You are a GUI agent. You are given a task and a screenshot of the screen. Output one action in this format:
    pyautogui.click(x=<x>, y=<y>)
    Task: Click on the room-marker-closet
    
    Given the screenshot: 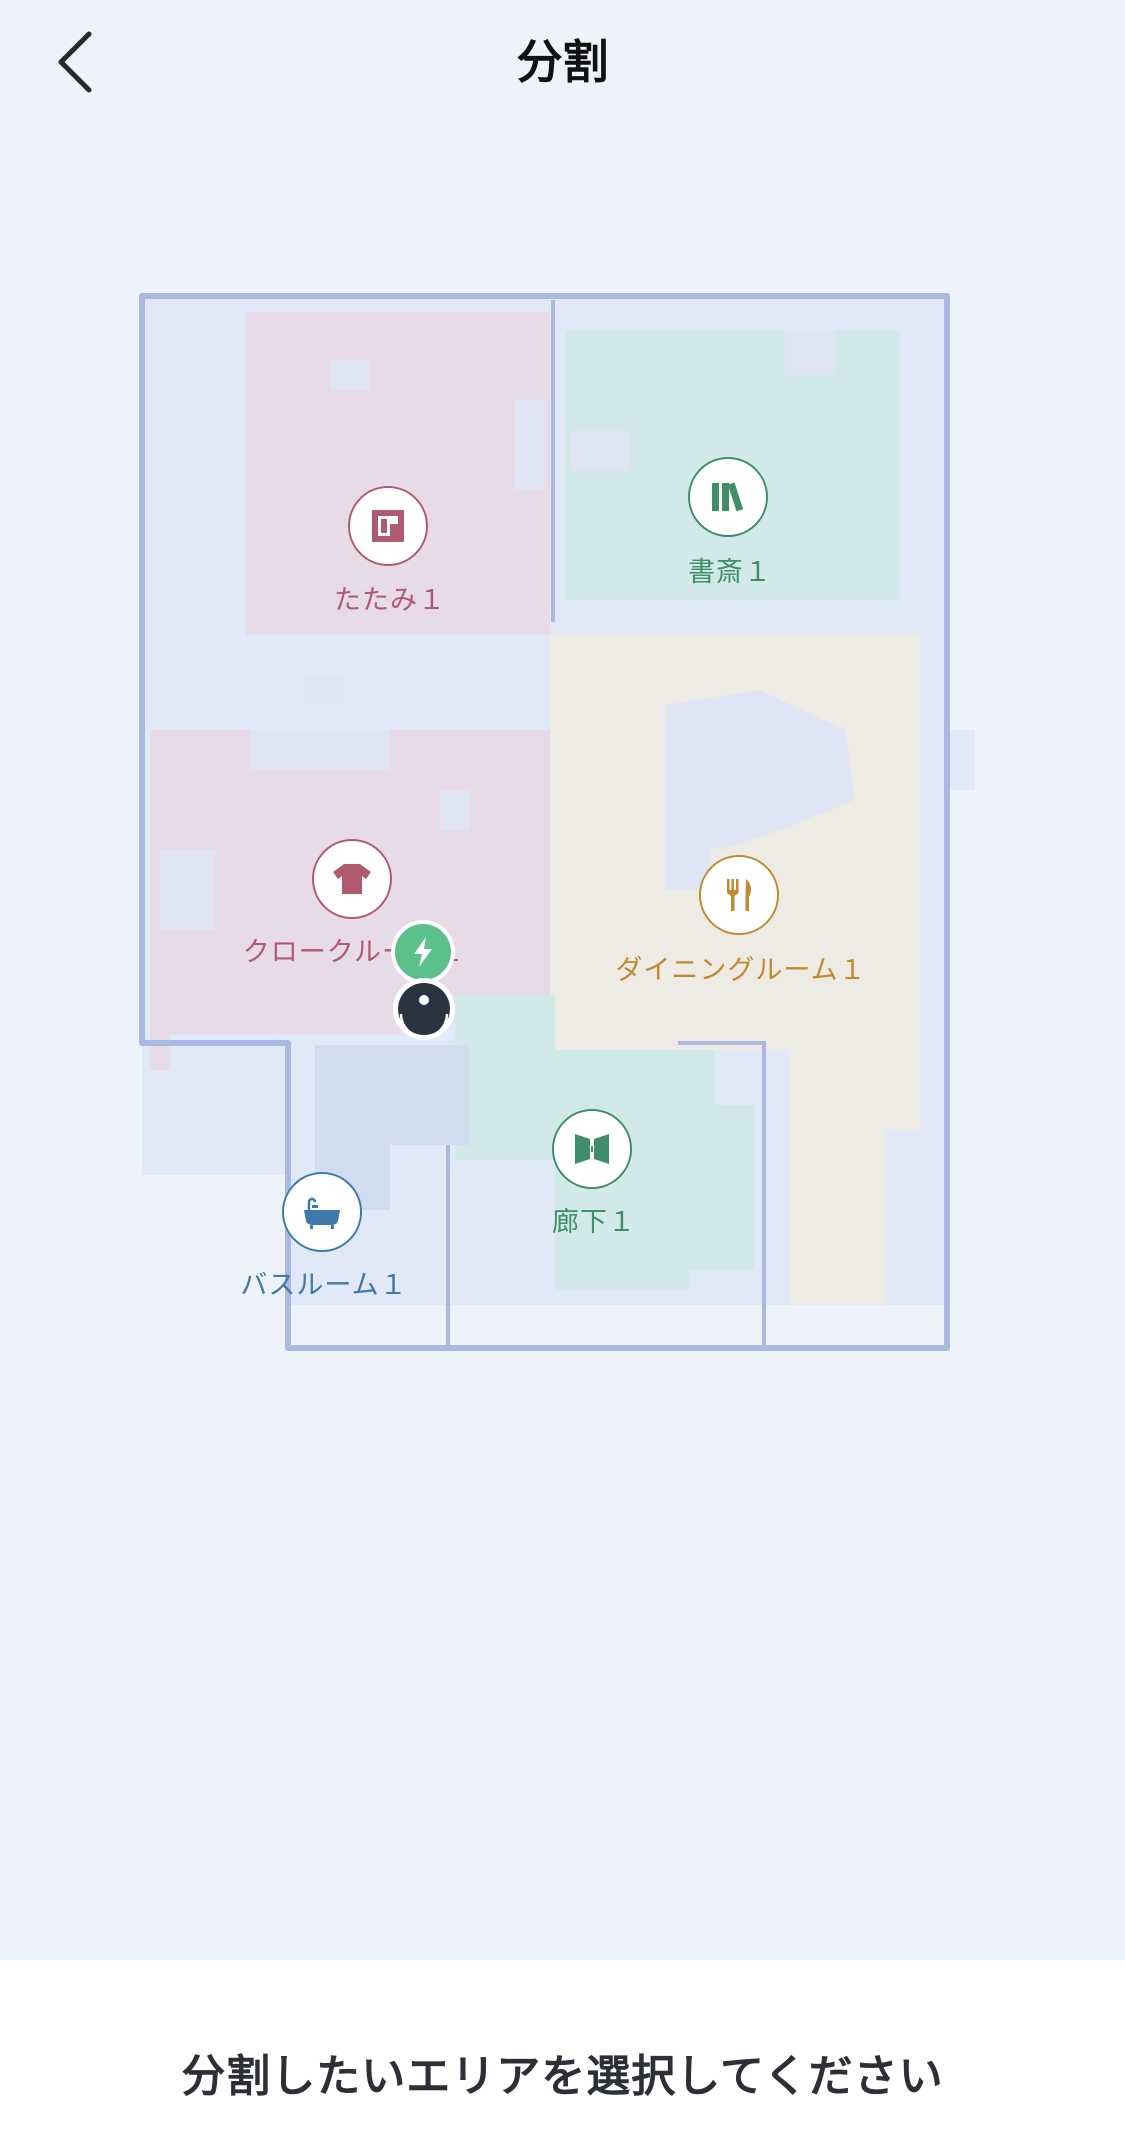 What is the action you would take?
    pyautogui.click(x=354, y=881)
    